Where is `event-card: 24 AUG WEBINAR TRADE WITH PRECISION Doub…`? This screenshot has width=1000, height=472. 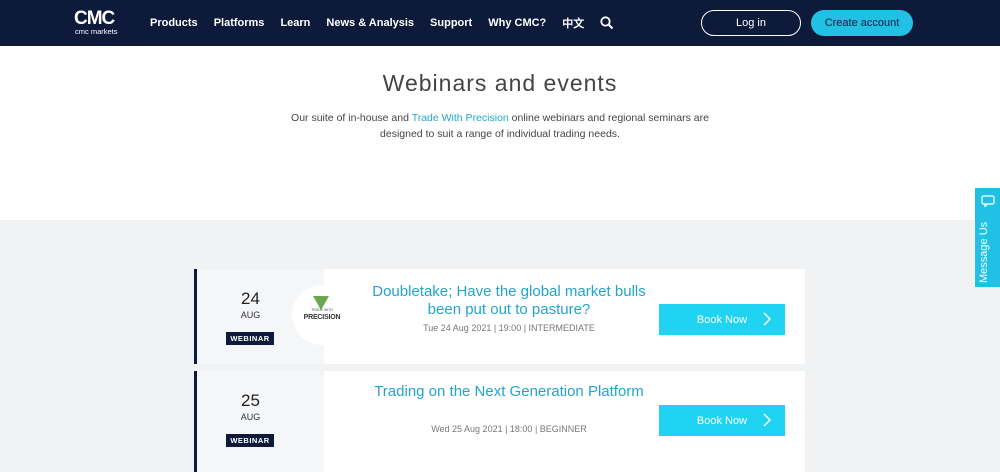 event-card: 24 AUG WEBINAR TRADE WITH PRECISION Doub… is located at coordinates (499, 316).